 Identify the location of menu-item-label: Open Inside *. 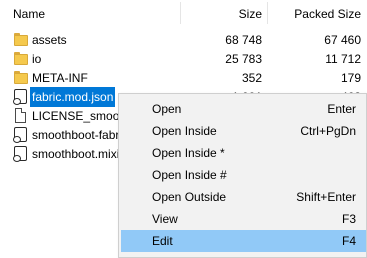
(188, 153).